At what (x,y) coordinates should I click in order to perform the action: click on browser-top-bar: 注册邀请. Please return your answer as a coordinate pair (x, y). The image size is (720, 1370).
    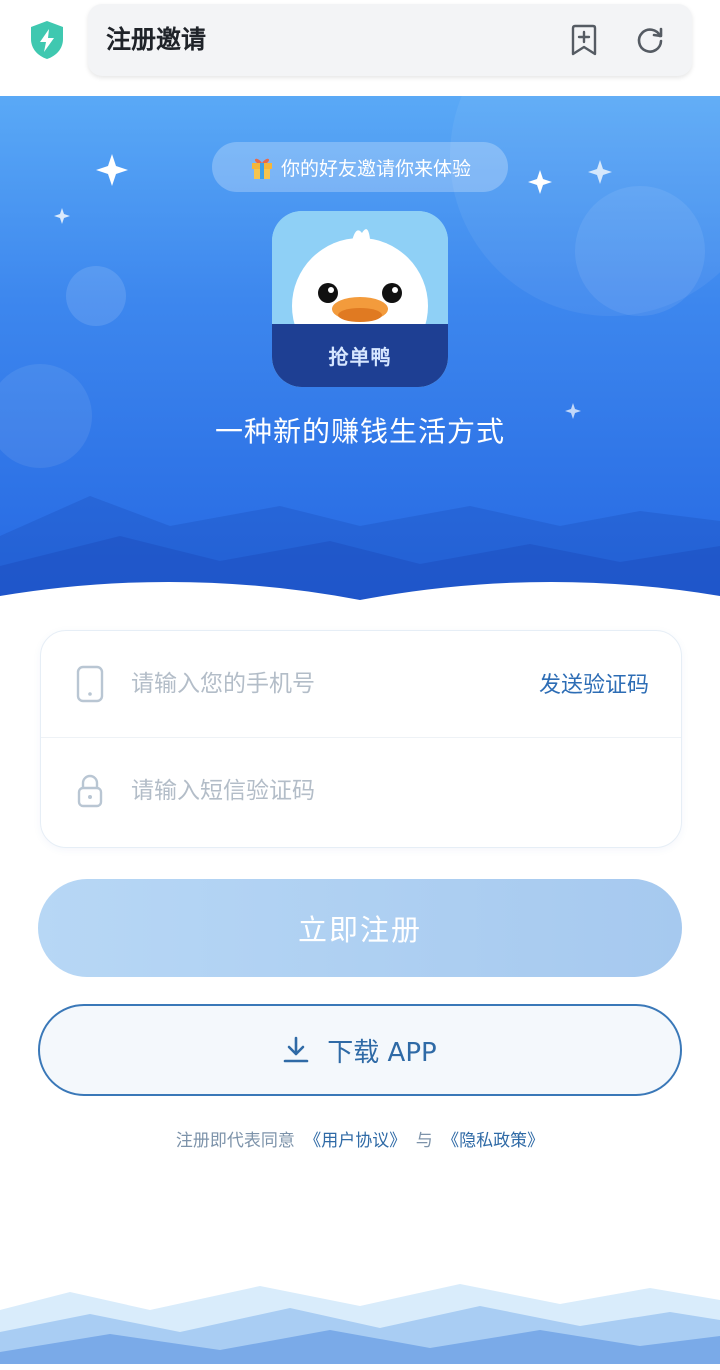
    Looking at the image, I should click on (360, 48).